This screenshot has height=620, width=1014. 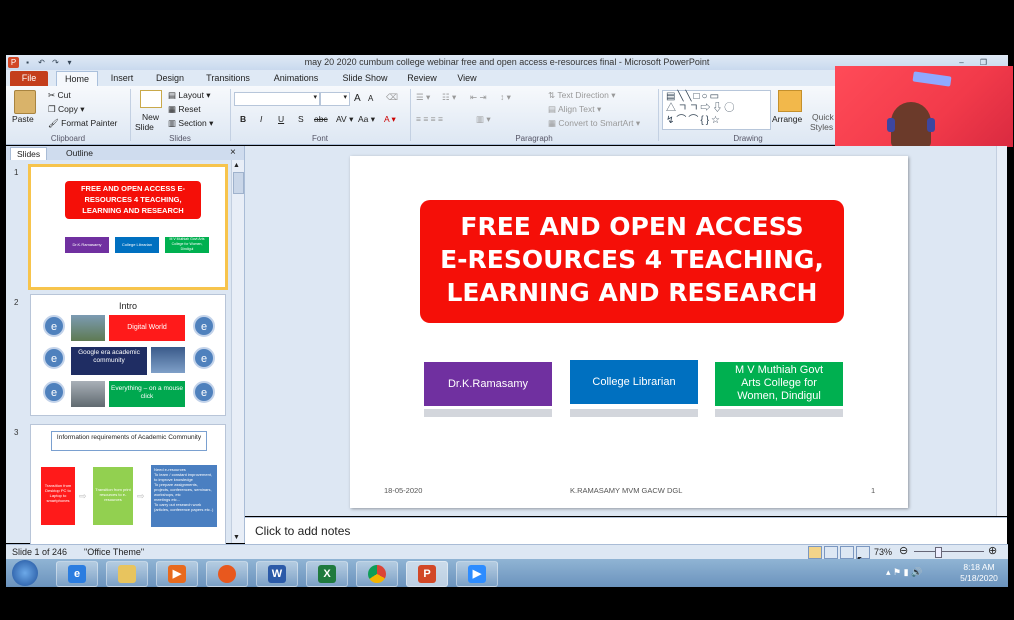 What do you see at coordinates (127, 306) in the screenshot?
I see `thumb-title: Intro` at bounding box center [127, 306].